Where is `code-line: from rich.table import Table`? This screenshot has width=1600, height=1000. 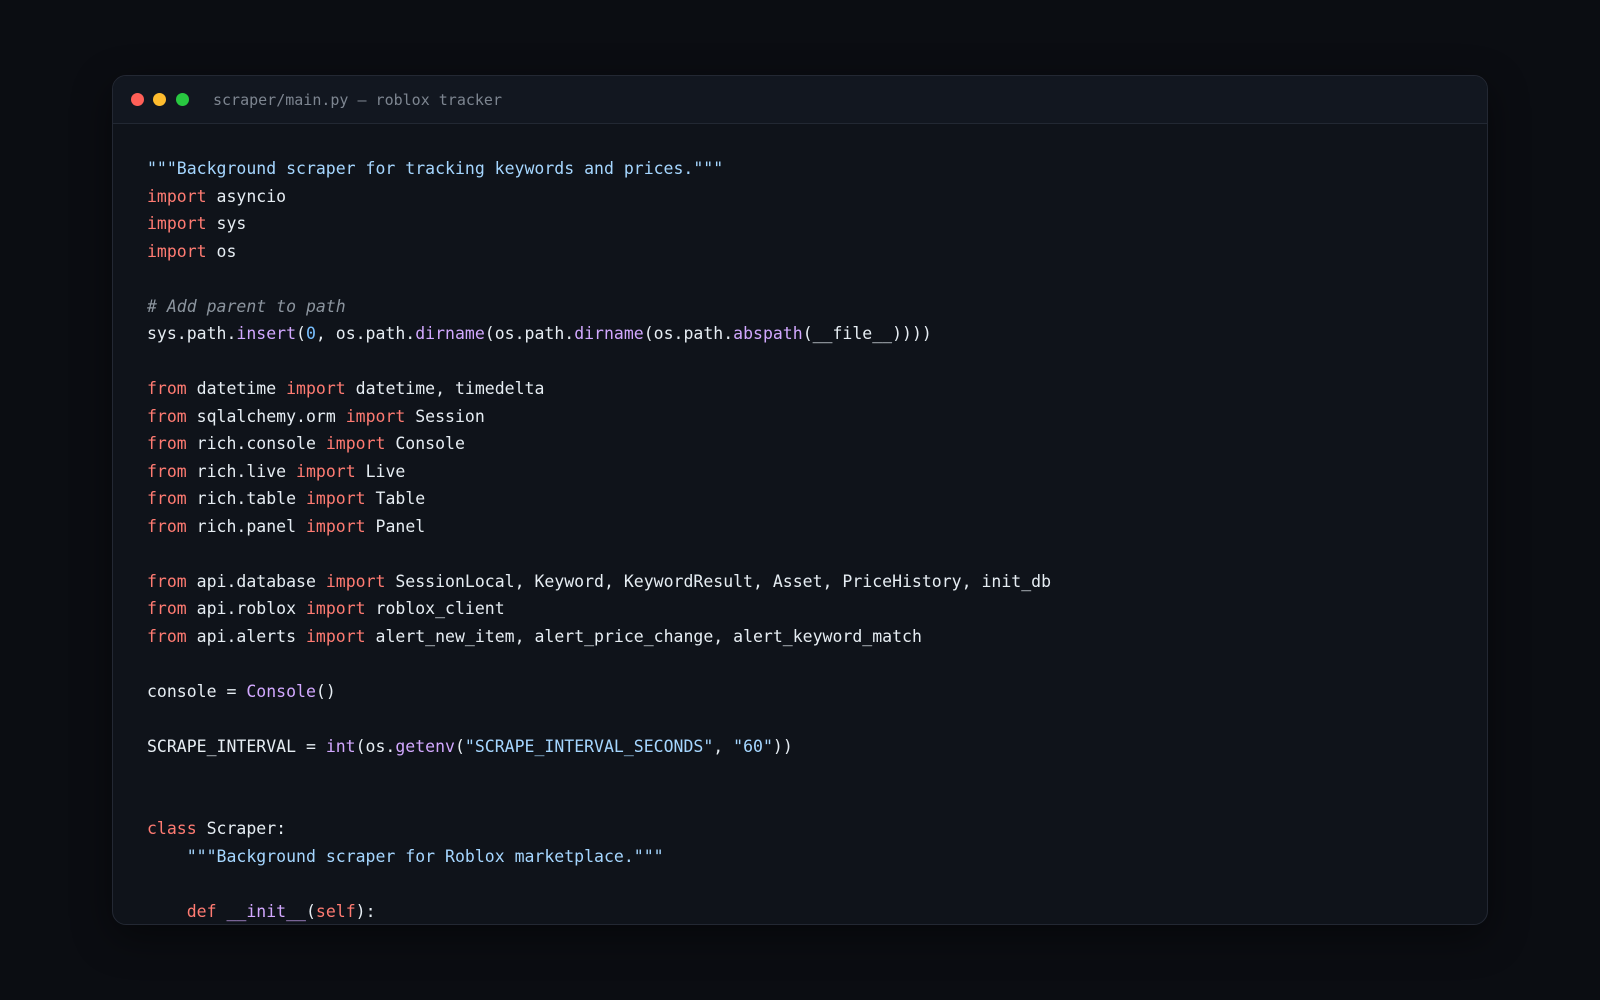 code-line: from rich.table import Table is located at coordinates (807, 499).